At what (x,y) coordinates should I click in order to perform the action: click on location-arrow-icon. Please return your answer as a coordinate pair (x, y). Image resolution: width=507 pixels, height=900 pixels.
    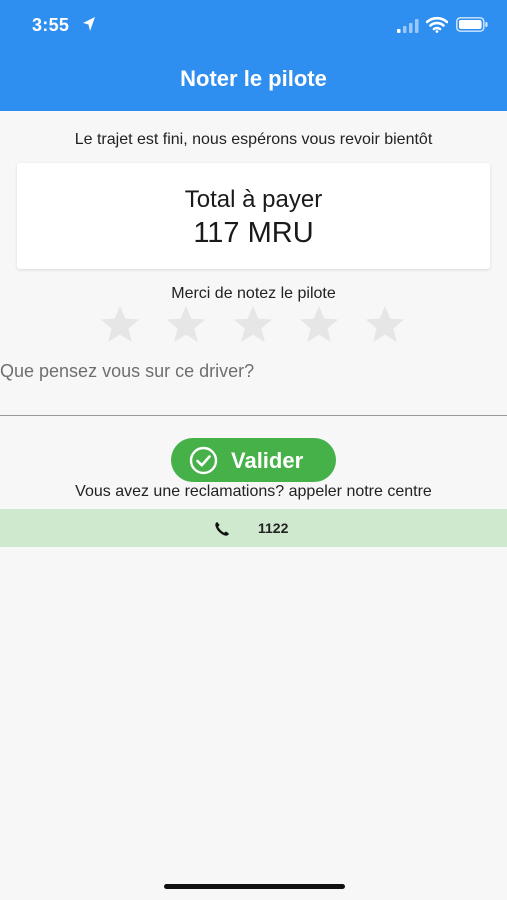
    Looking at the image, I should click on (89, 24).